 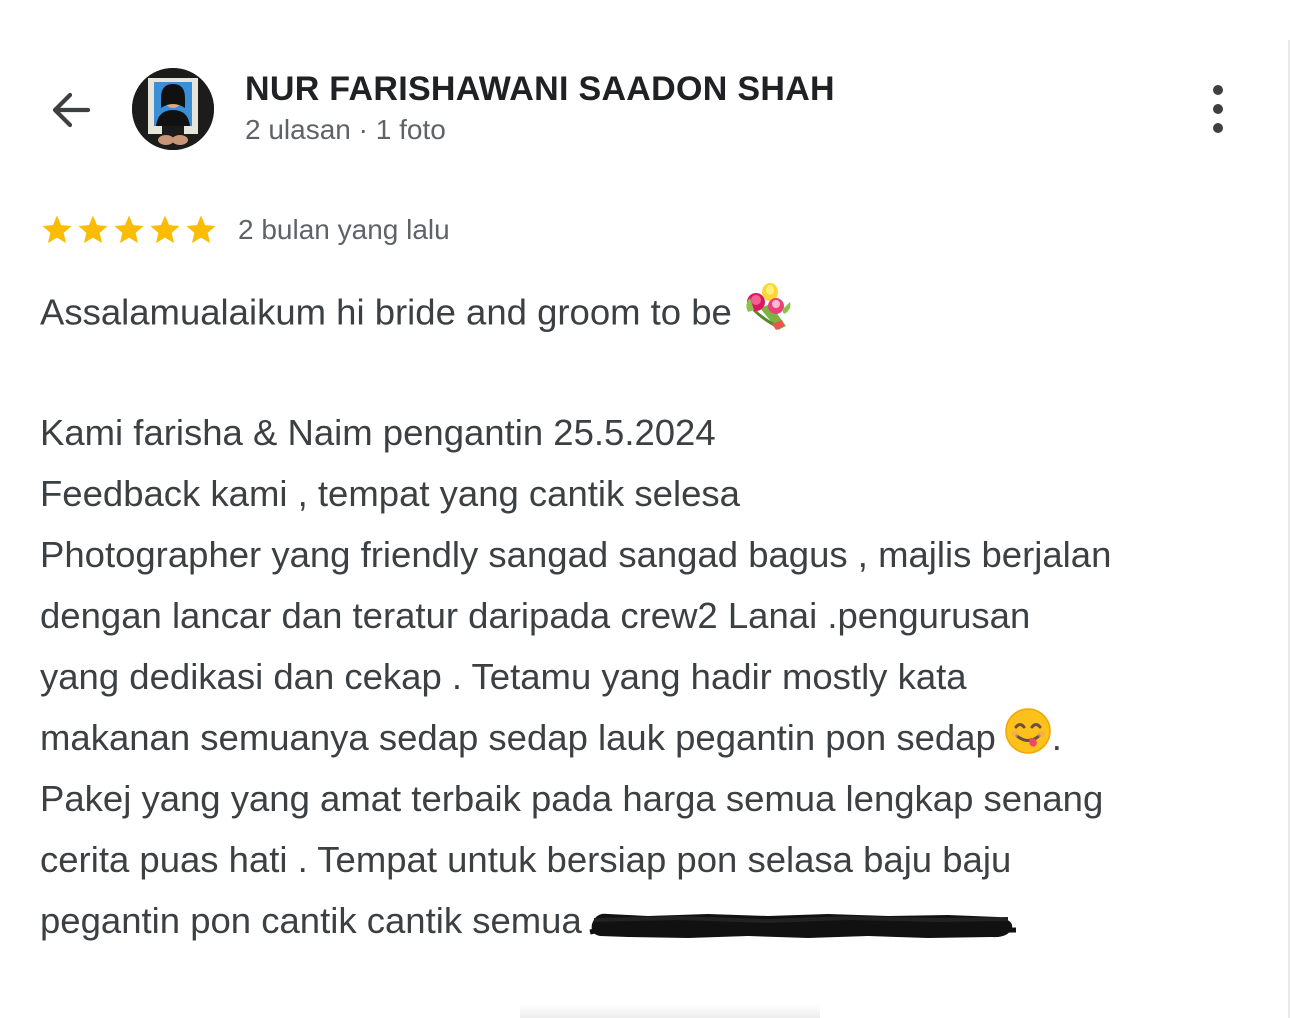 I want to click on star-rating, so click(x=129, y=230).